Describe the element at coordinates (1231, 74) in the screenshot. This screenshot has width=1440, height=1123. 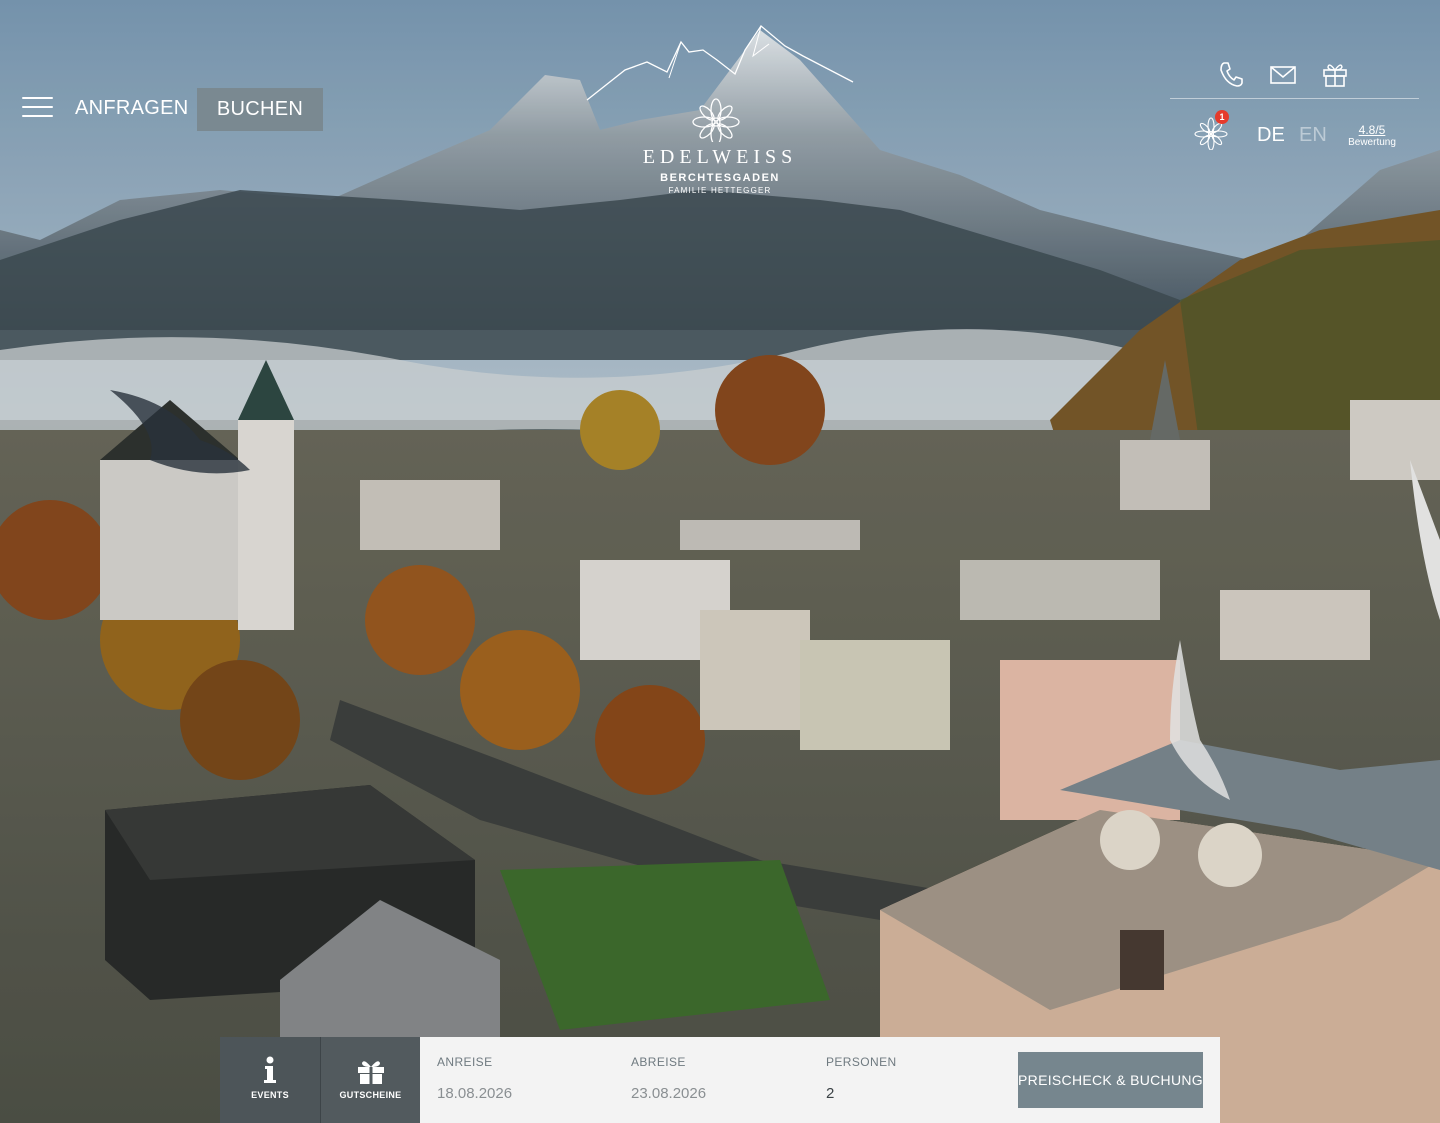
I see `phone-icon` at that location.